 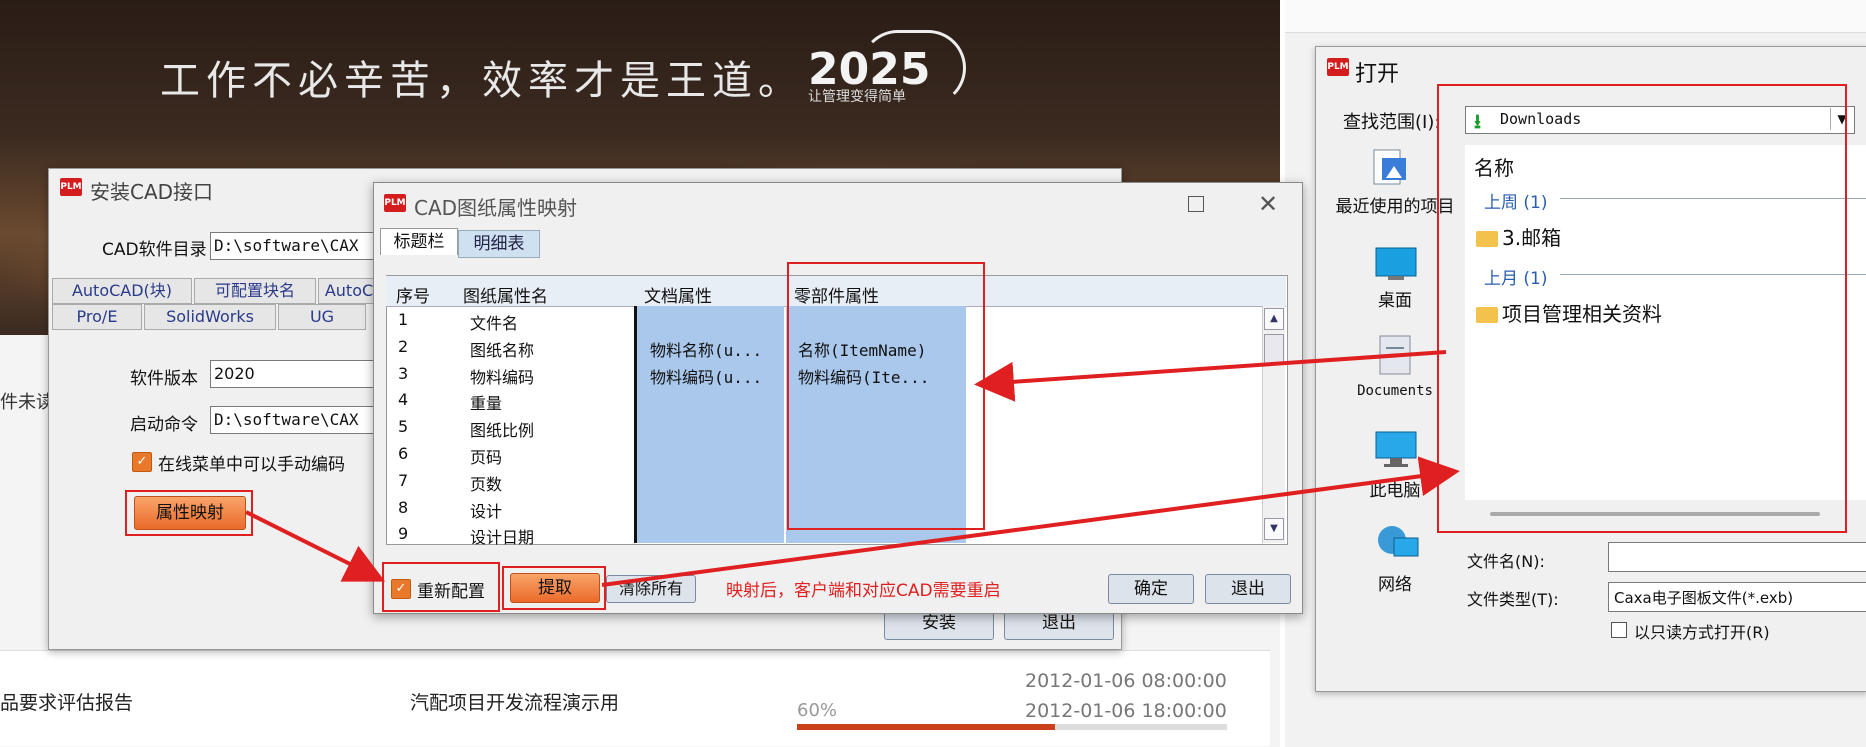 I want to click on tab-bom: 明细表, so click(x=499, y=244).